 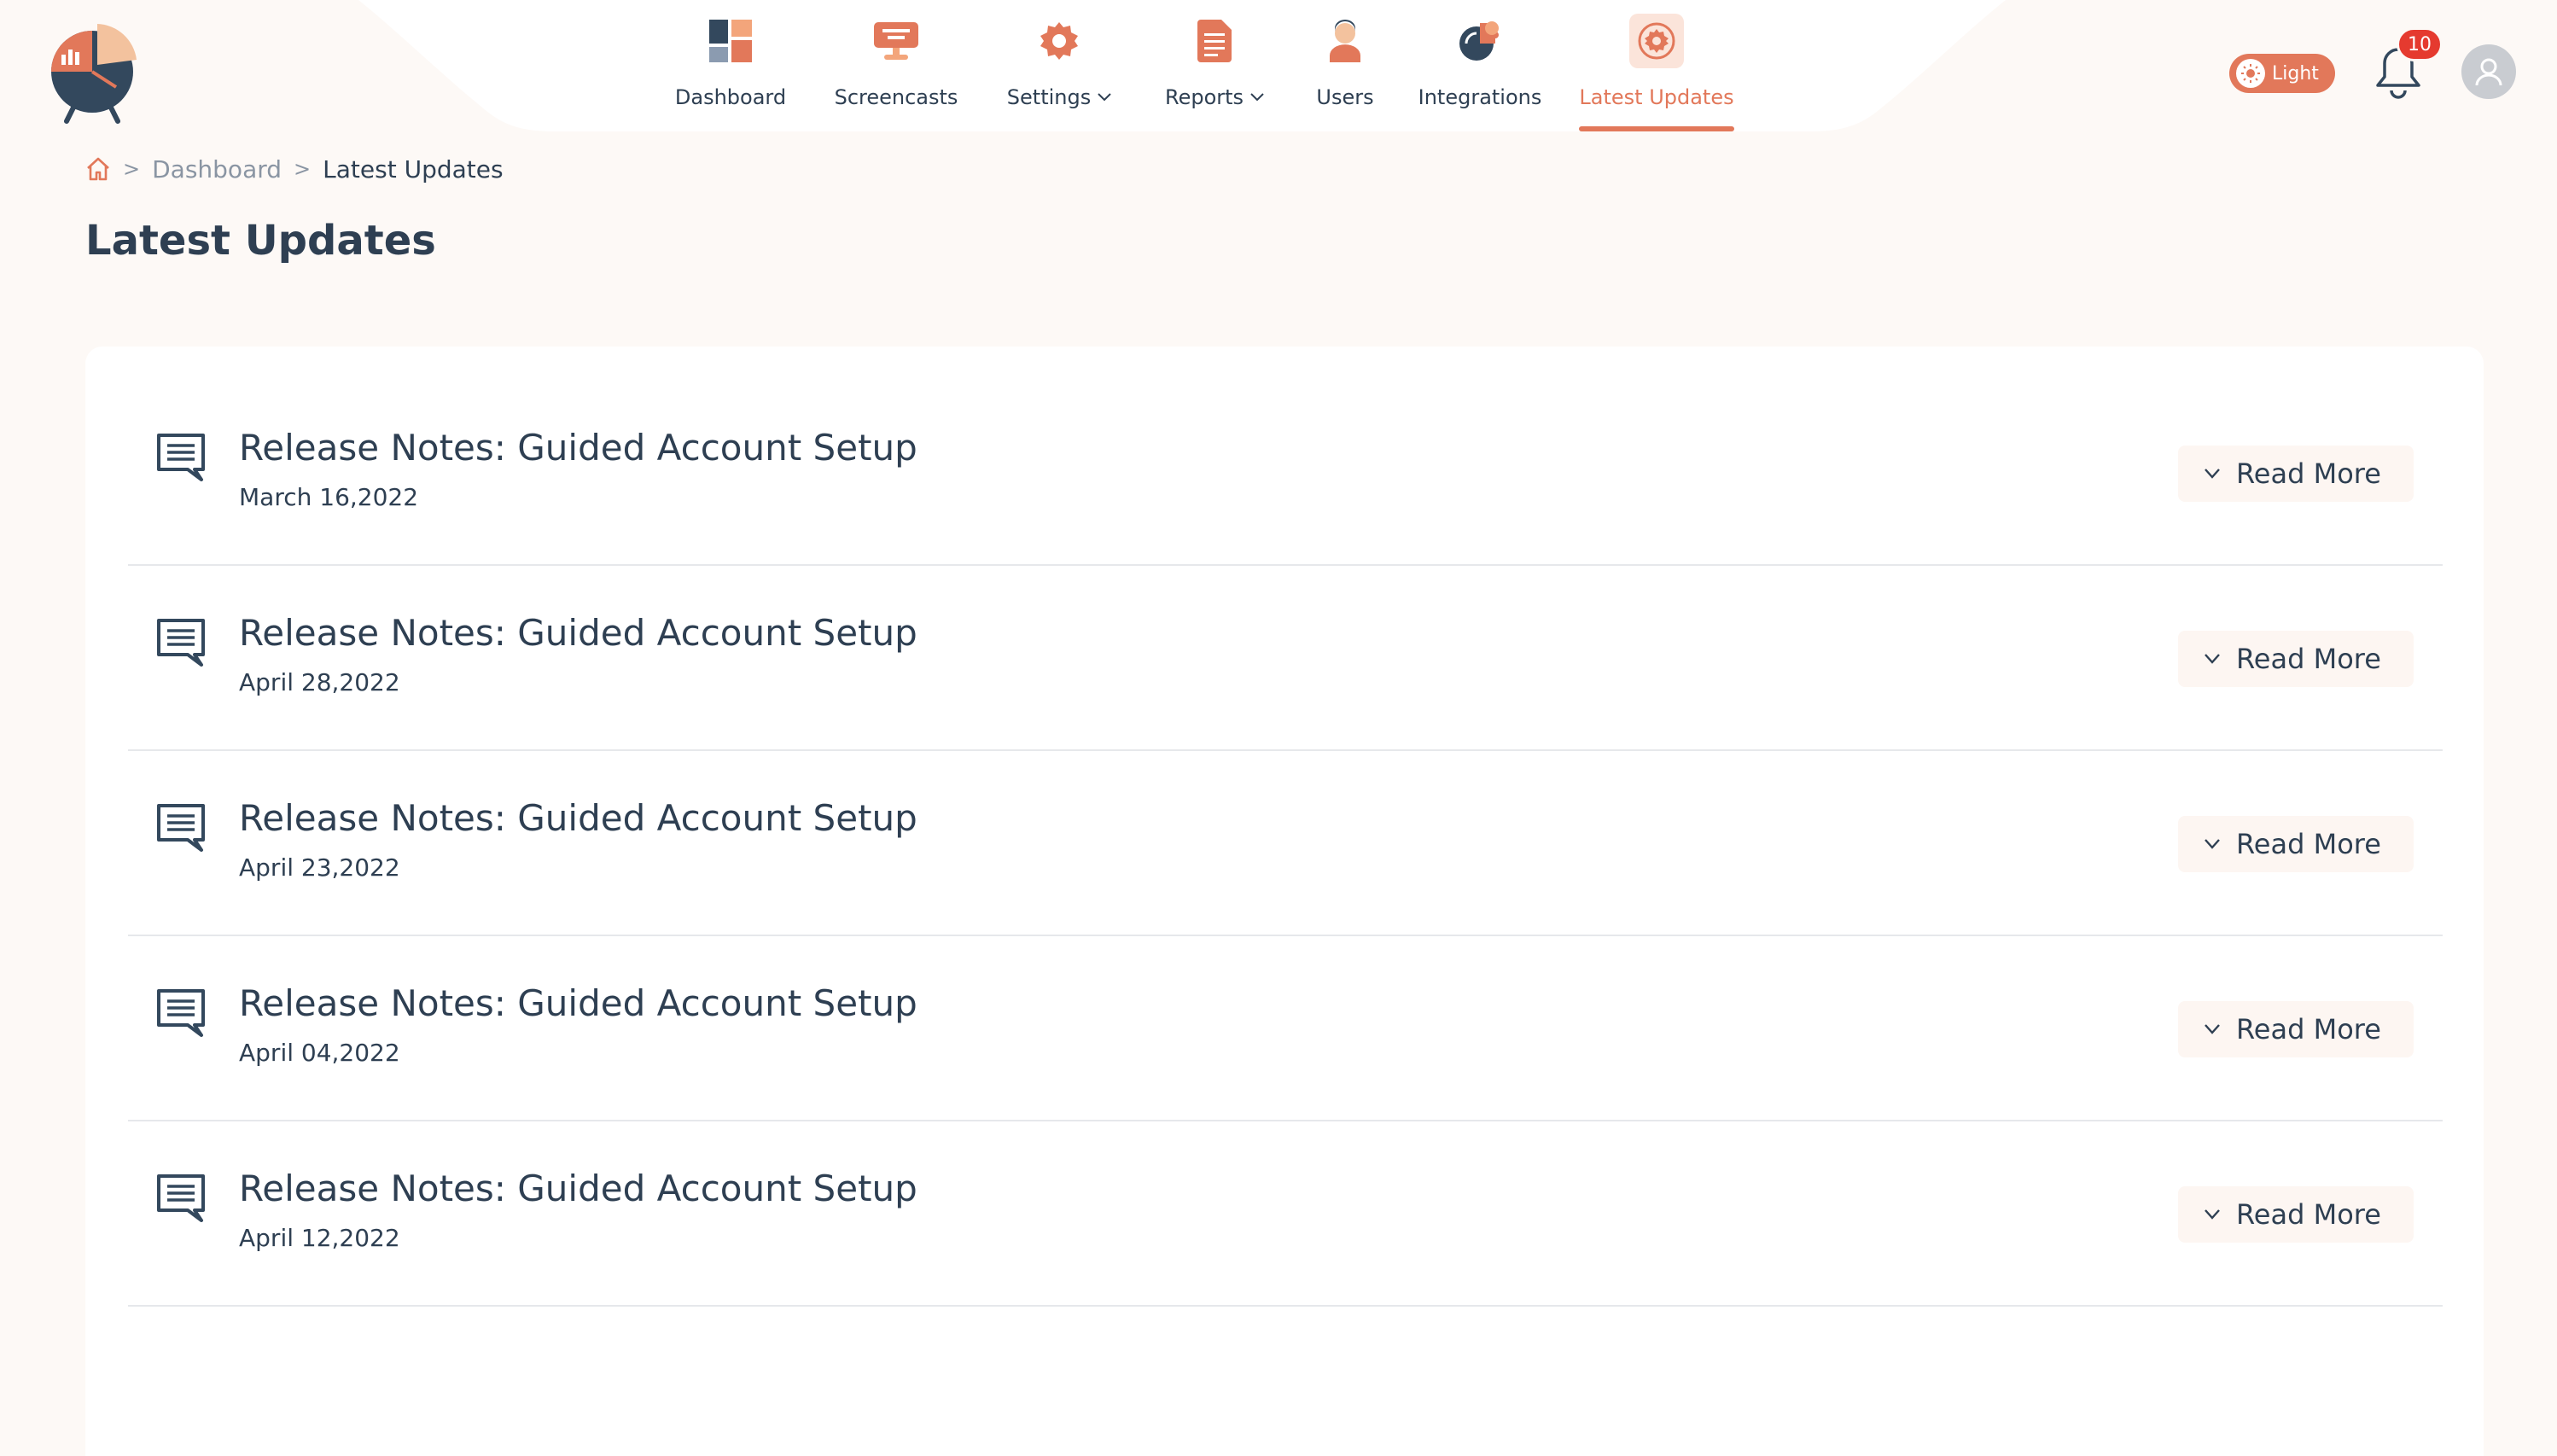 I want to click on nav-item-latest-updates: Latest Updates, so click(x=1657, y=67).